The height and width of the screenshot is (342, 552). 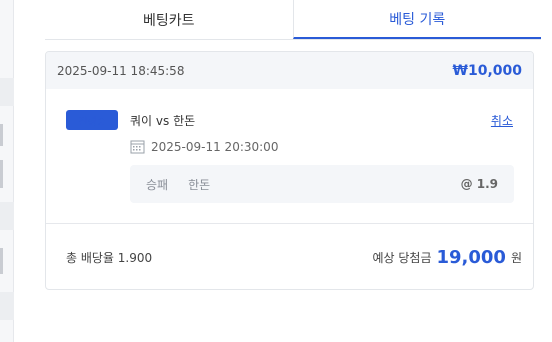 What do you see at coordinates (157, 184) in the screenshot?
I see `pick-market: 승패` at bounding box center [157, 184].